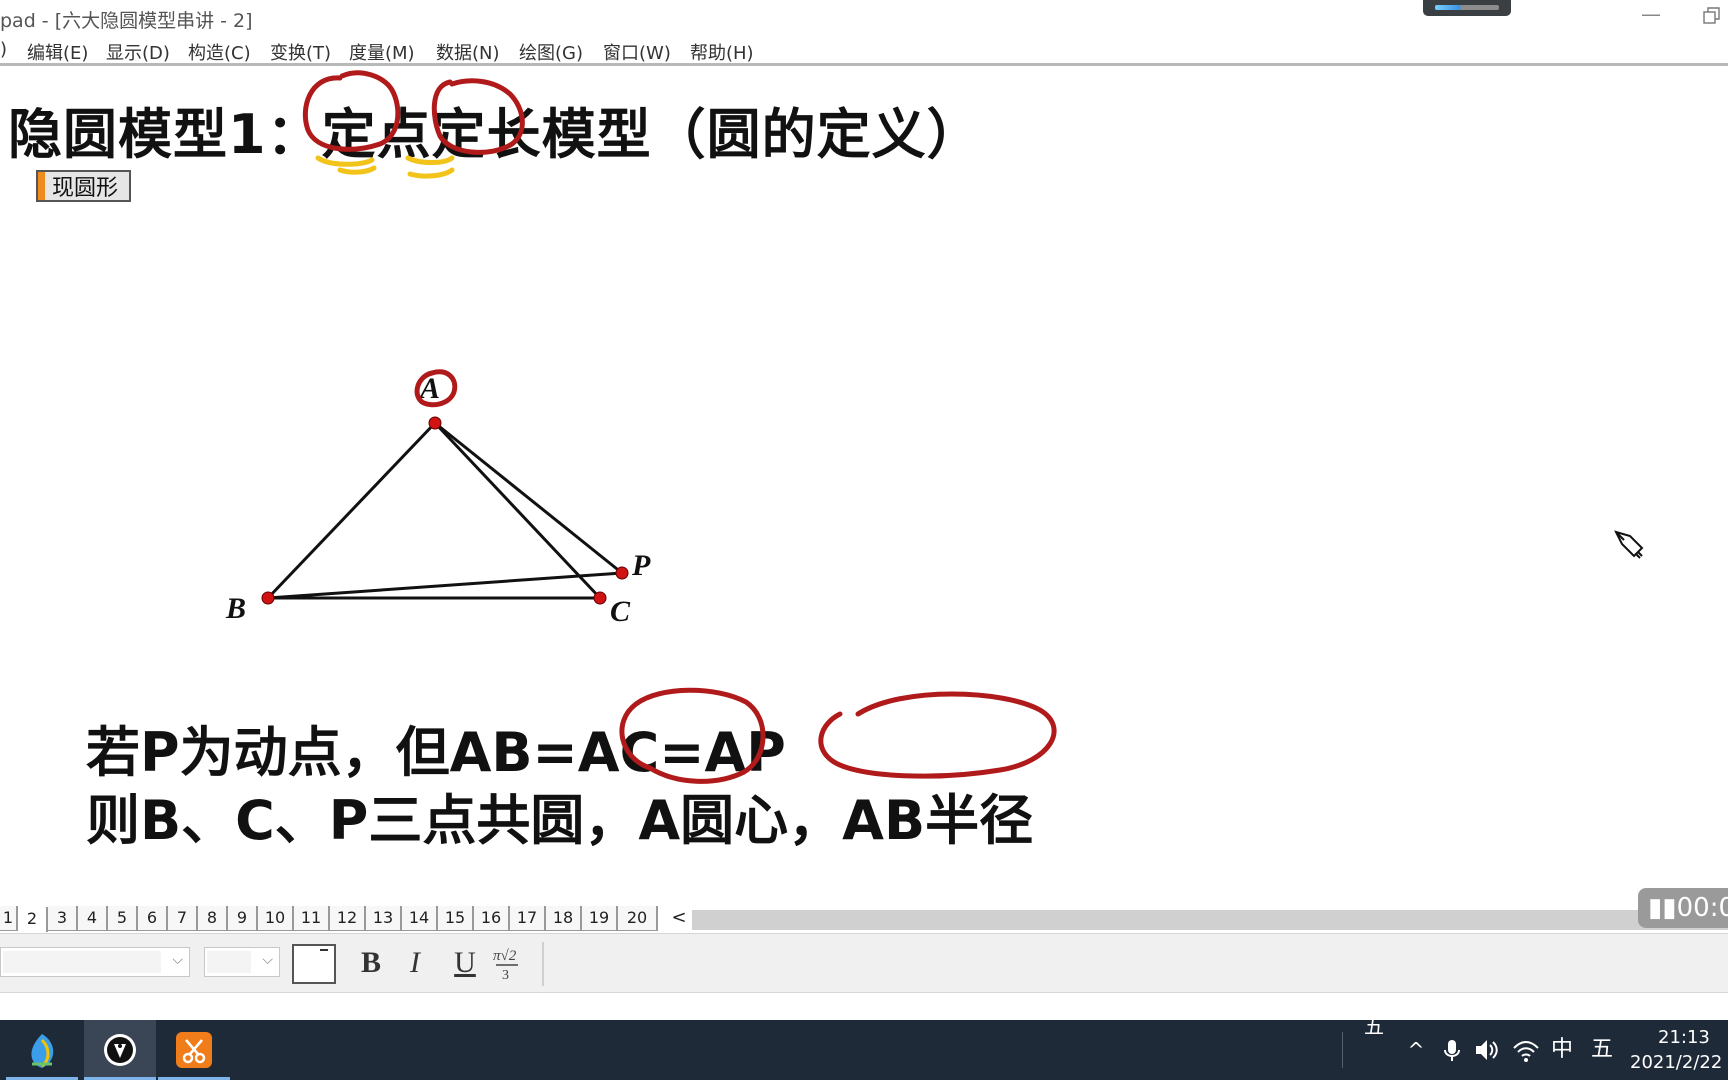  What do you see at coordinates (564, 918) in the screenshot?
I see `page-tab: 18` at bounding box center [564, 918].